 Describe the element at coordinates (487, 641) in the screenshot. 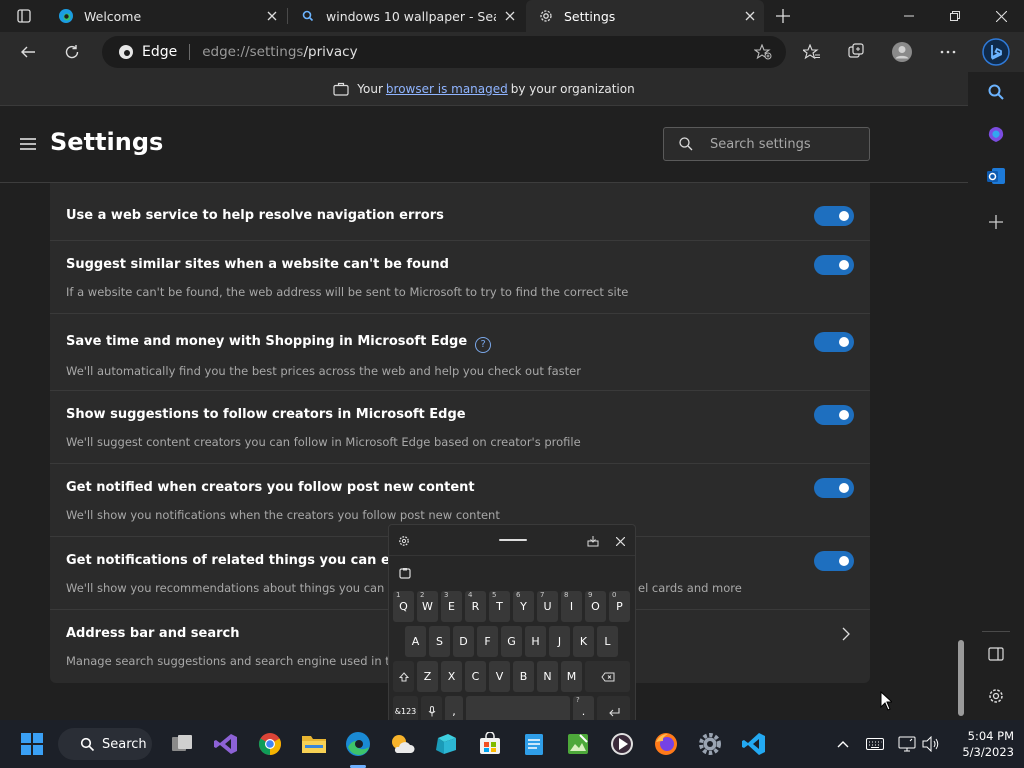

I see `key-f: F` at that location.